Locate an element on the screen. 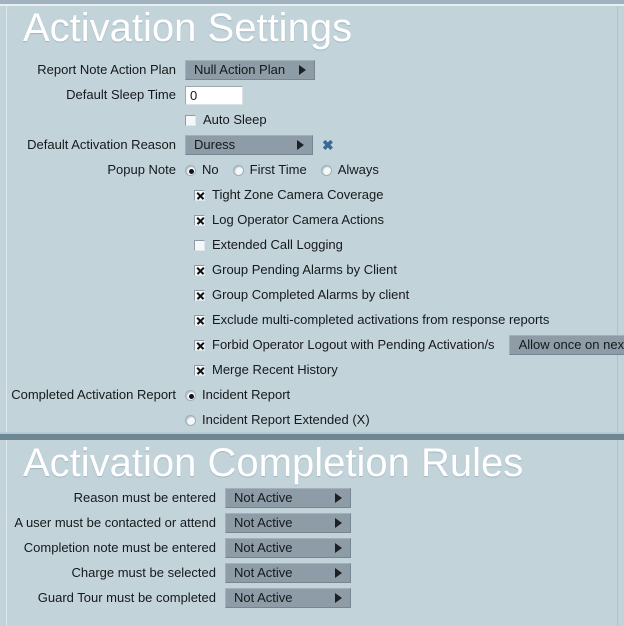  row-checkbox-extended-call-logging: Extended Call Logging is located at coordinates (312, 245).